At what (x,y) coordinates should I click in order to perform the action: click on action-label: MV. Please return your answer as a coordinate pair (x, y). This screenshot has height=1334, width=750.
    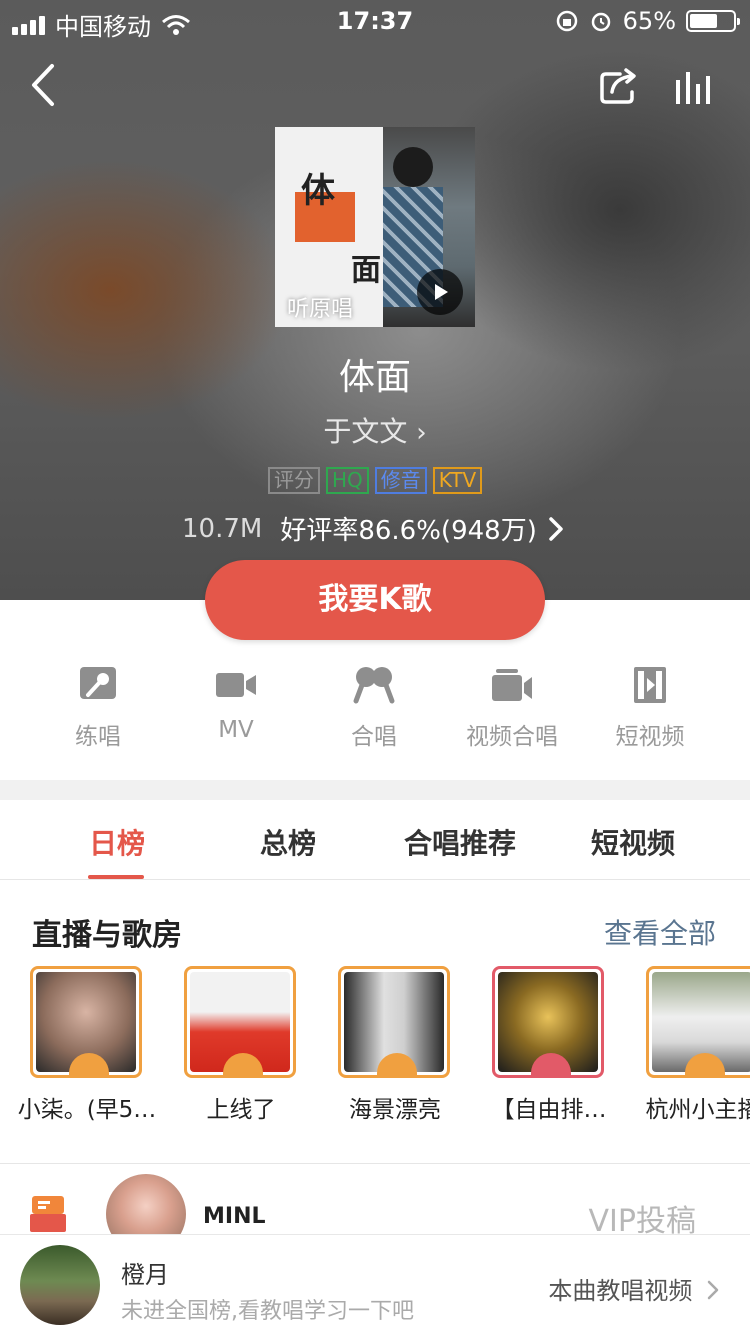
    Looking at the image, I should click on (236, 730).